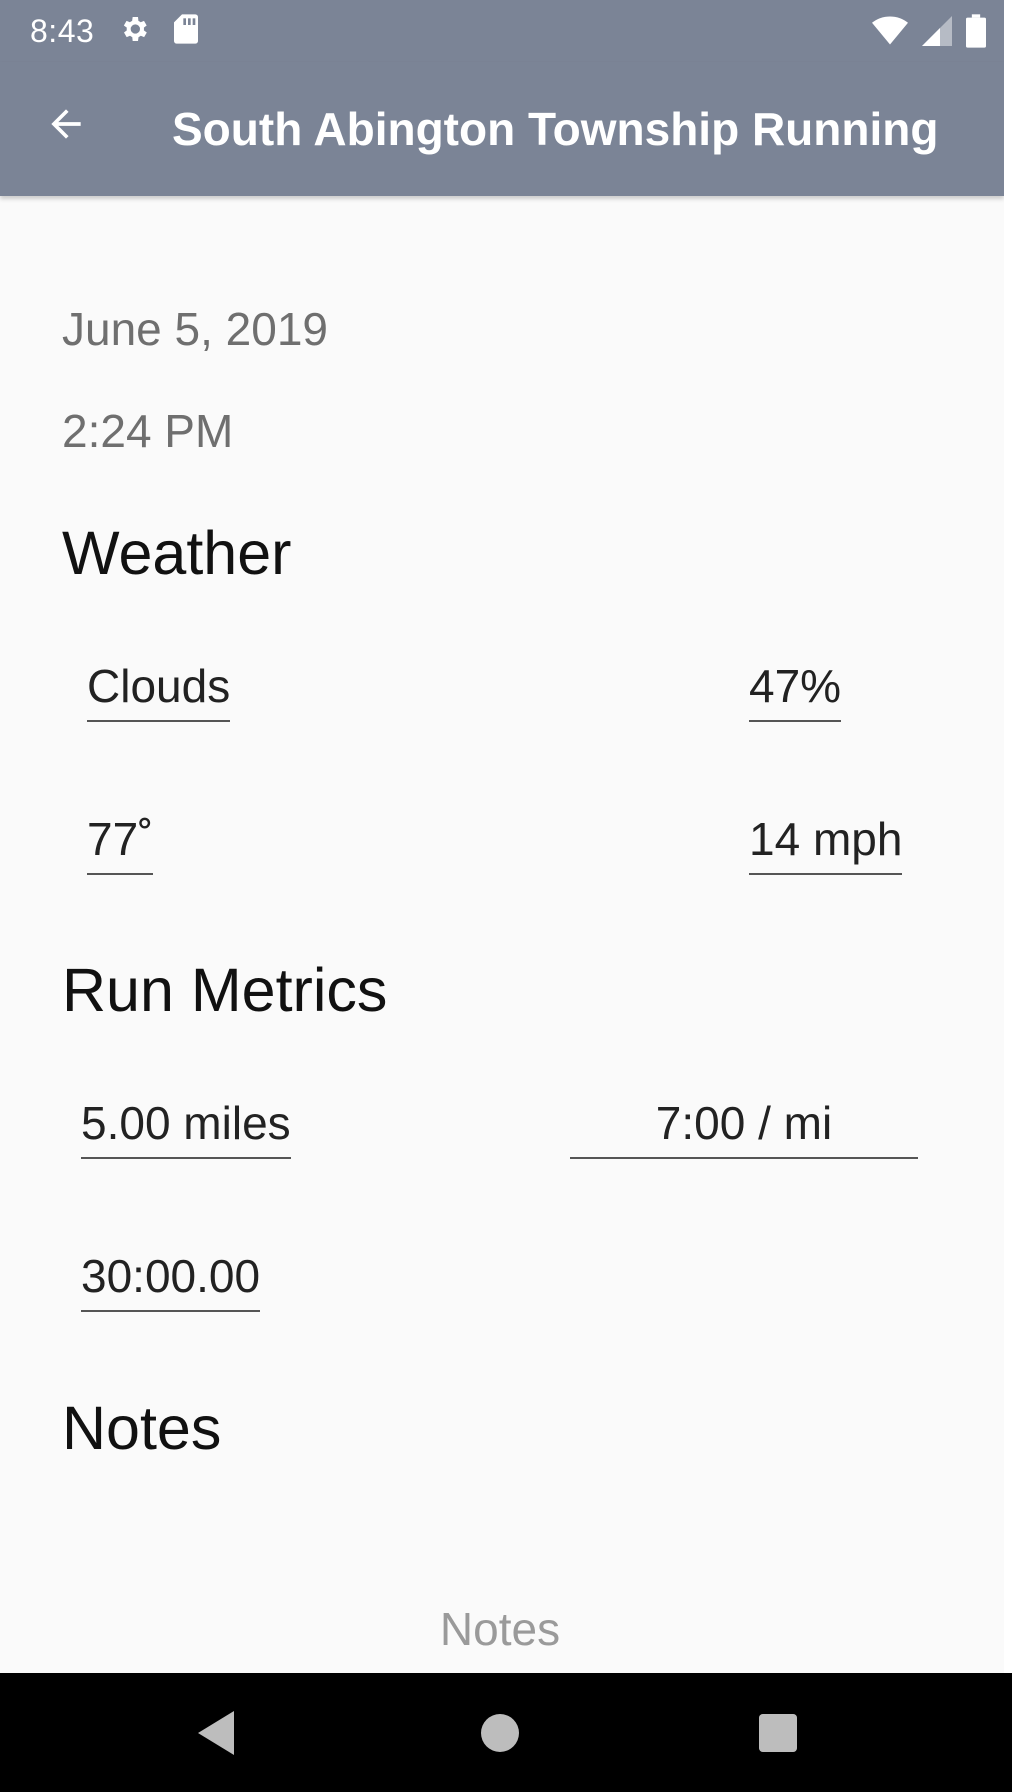  I want to click on nav-recents-button, so click(778, 1735).